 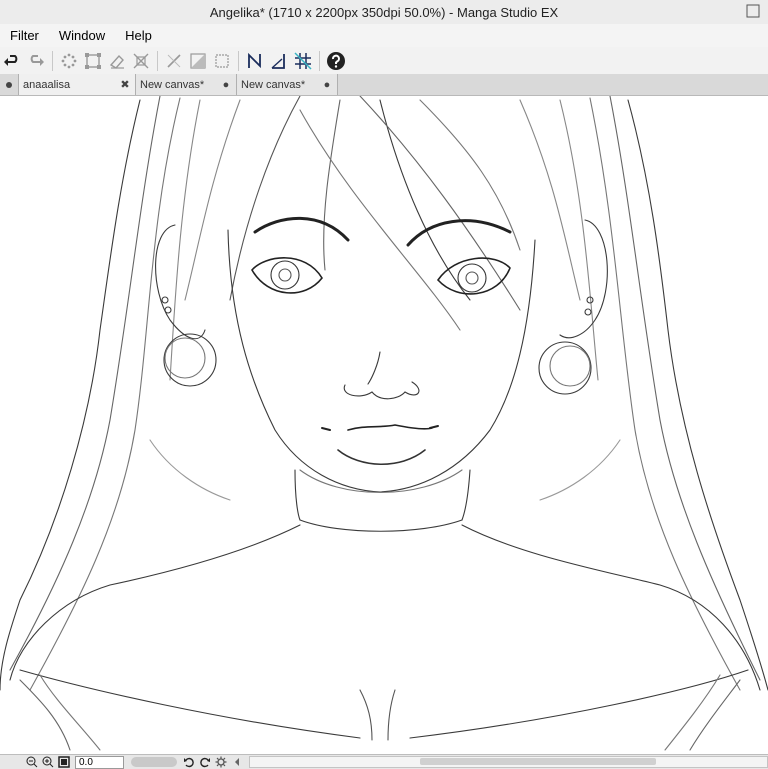 I want to click on frame-button, so click(x=222, y=61).